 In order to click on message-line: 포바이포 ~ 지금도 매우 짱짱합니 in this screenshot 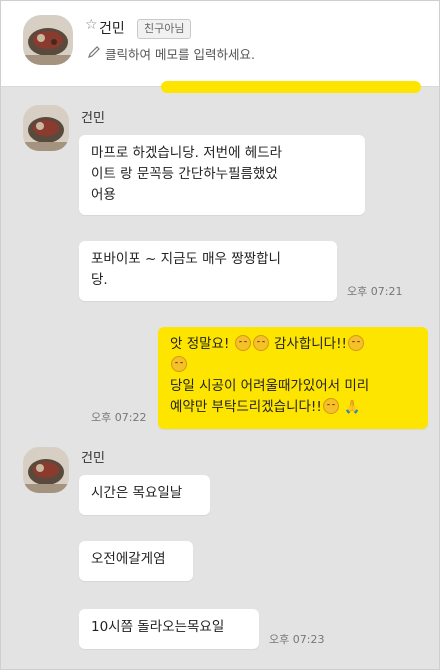, I will do `click(186, 259)`.